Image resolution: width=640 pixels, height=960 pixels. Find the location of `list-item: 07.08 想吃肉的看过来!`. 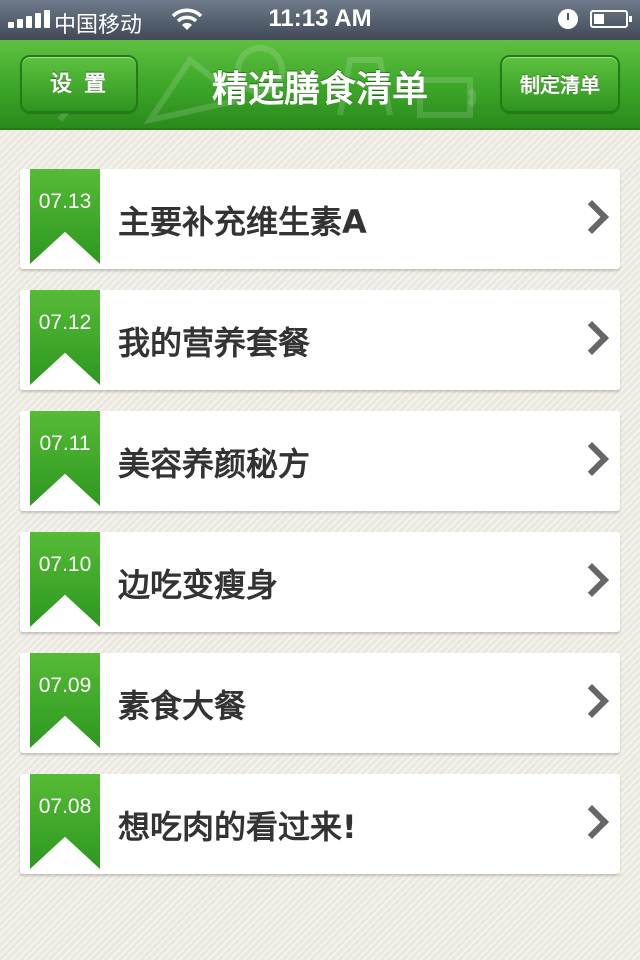

list-item: 07.08 想吃肉的看过来! is located at coordinates (320, 824).